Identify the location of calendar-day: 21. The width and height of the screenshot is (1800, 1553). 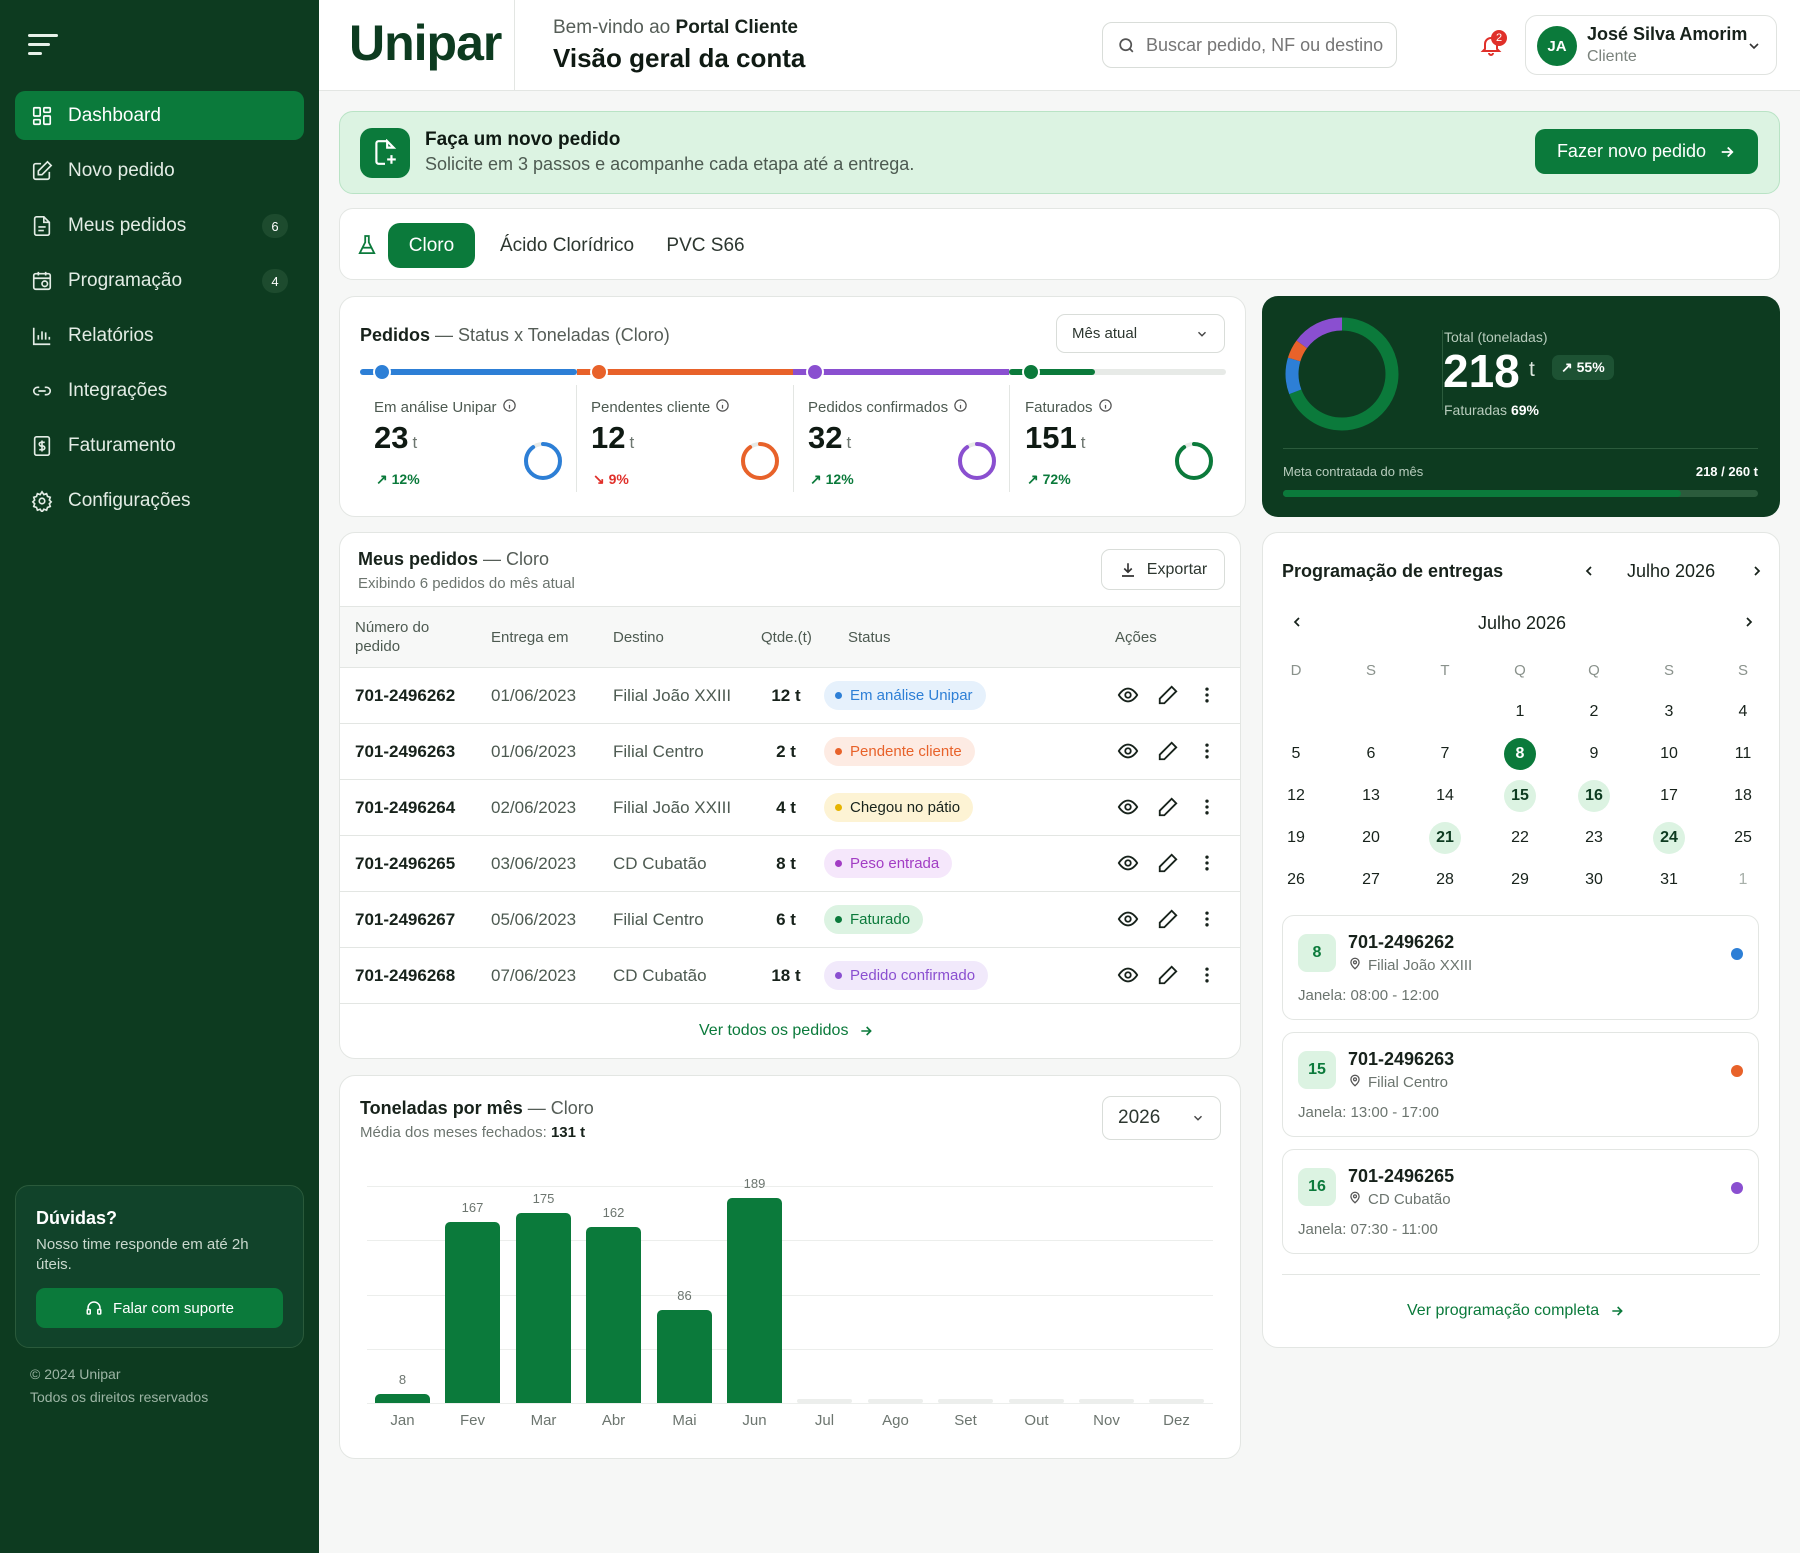
(1445, 838).